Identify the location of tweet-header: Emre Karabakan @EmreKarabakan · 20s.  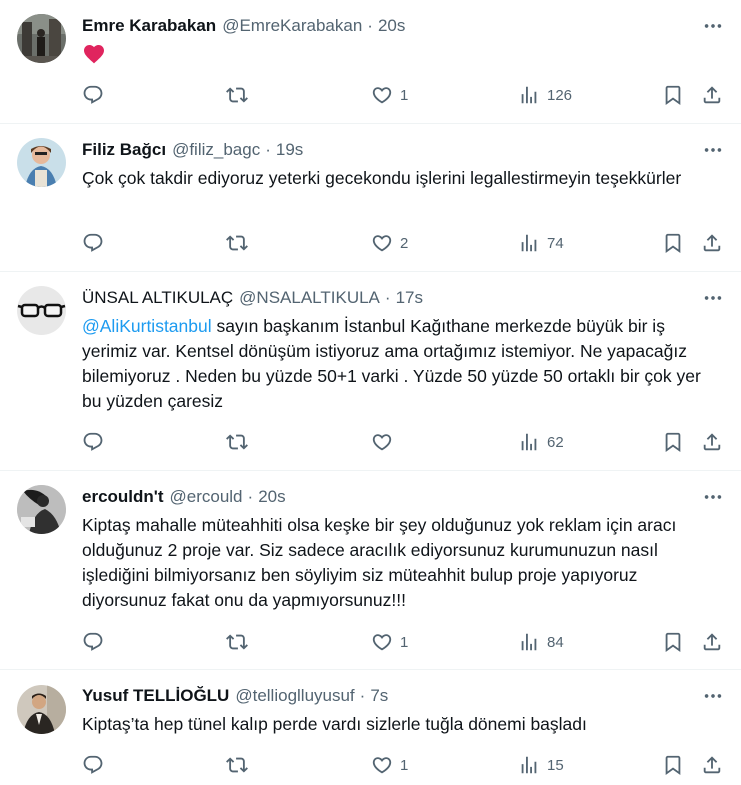
(381, 26).